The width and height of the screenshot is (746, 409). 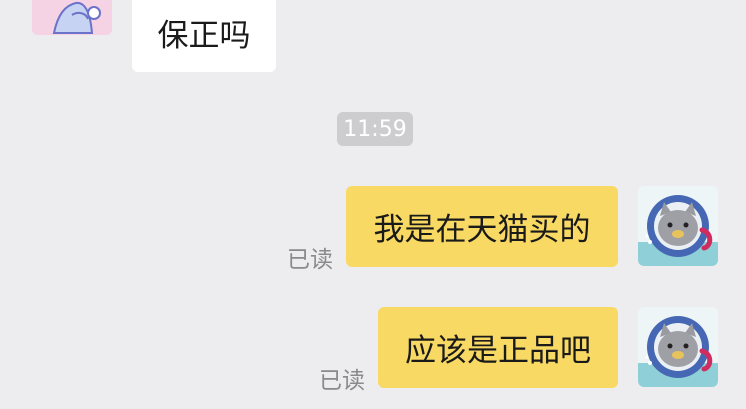 I want to click on outgoing-message-bubble: 我是在天猫买的, so click(x=482, y=226).